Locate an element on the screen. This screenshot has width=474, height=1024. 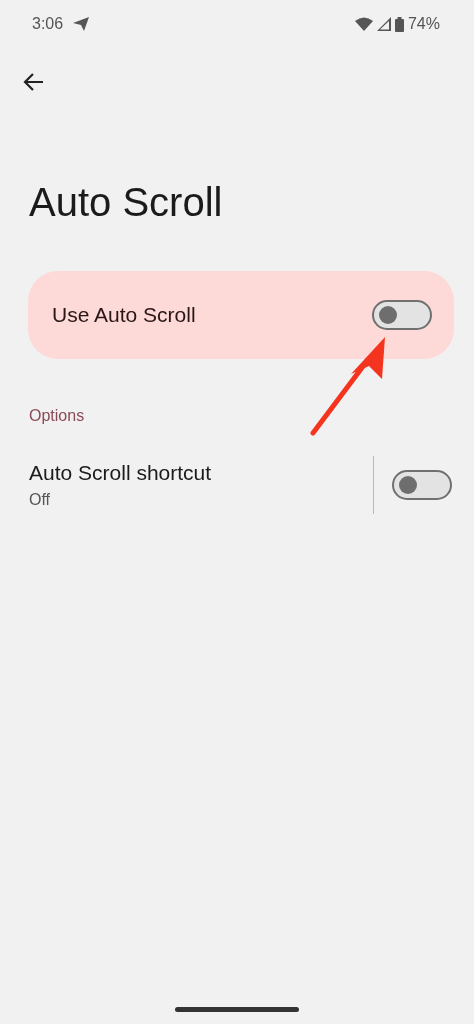
page-title: Auto Scroll is located at coordinates (126, 202).